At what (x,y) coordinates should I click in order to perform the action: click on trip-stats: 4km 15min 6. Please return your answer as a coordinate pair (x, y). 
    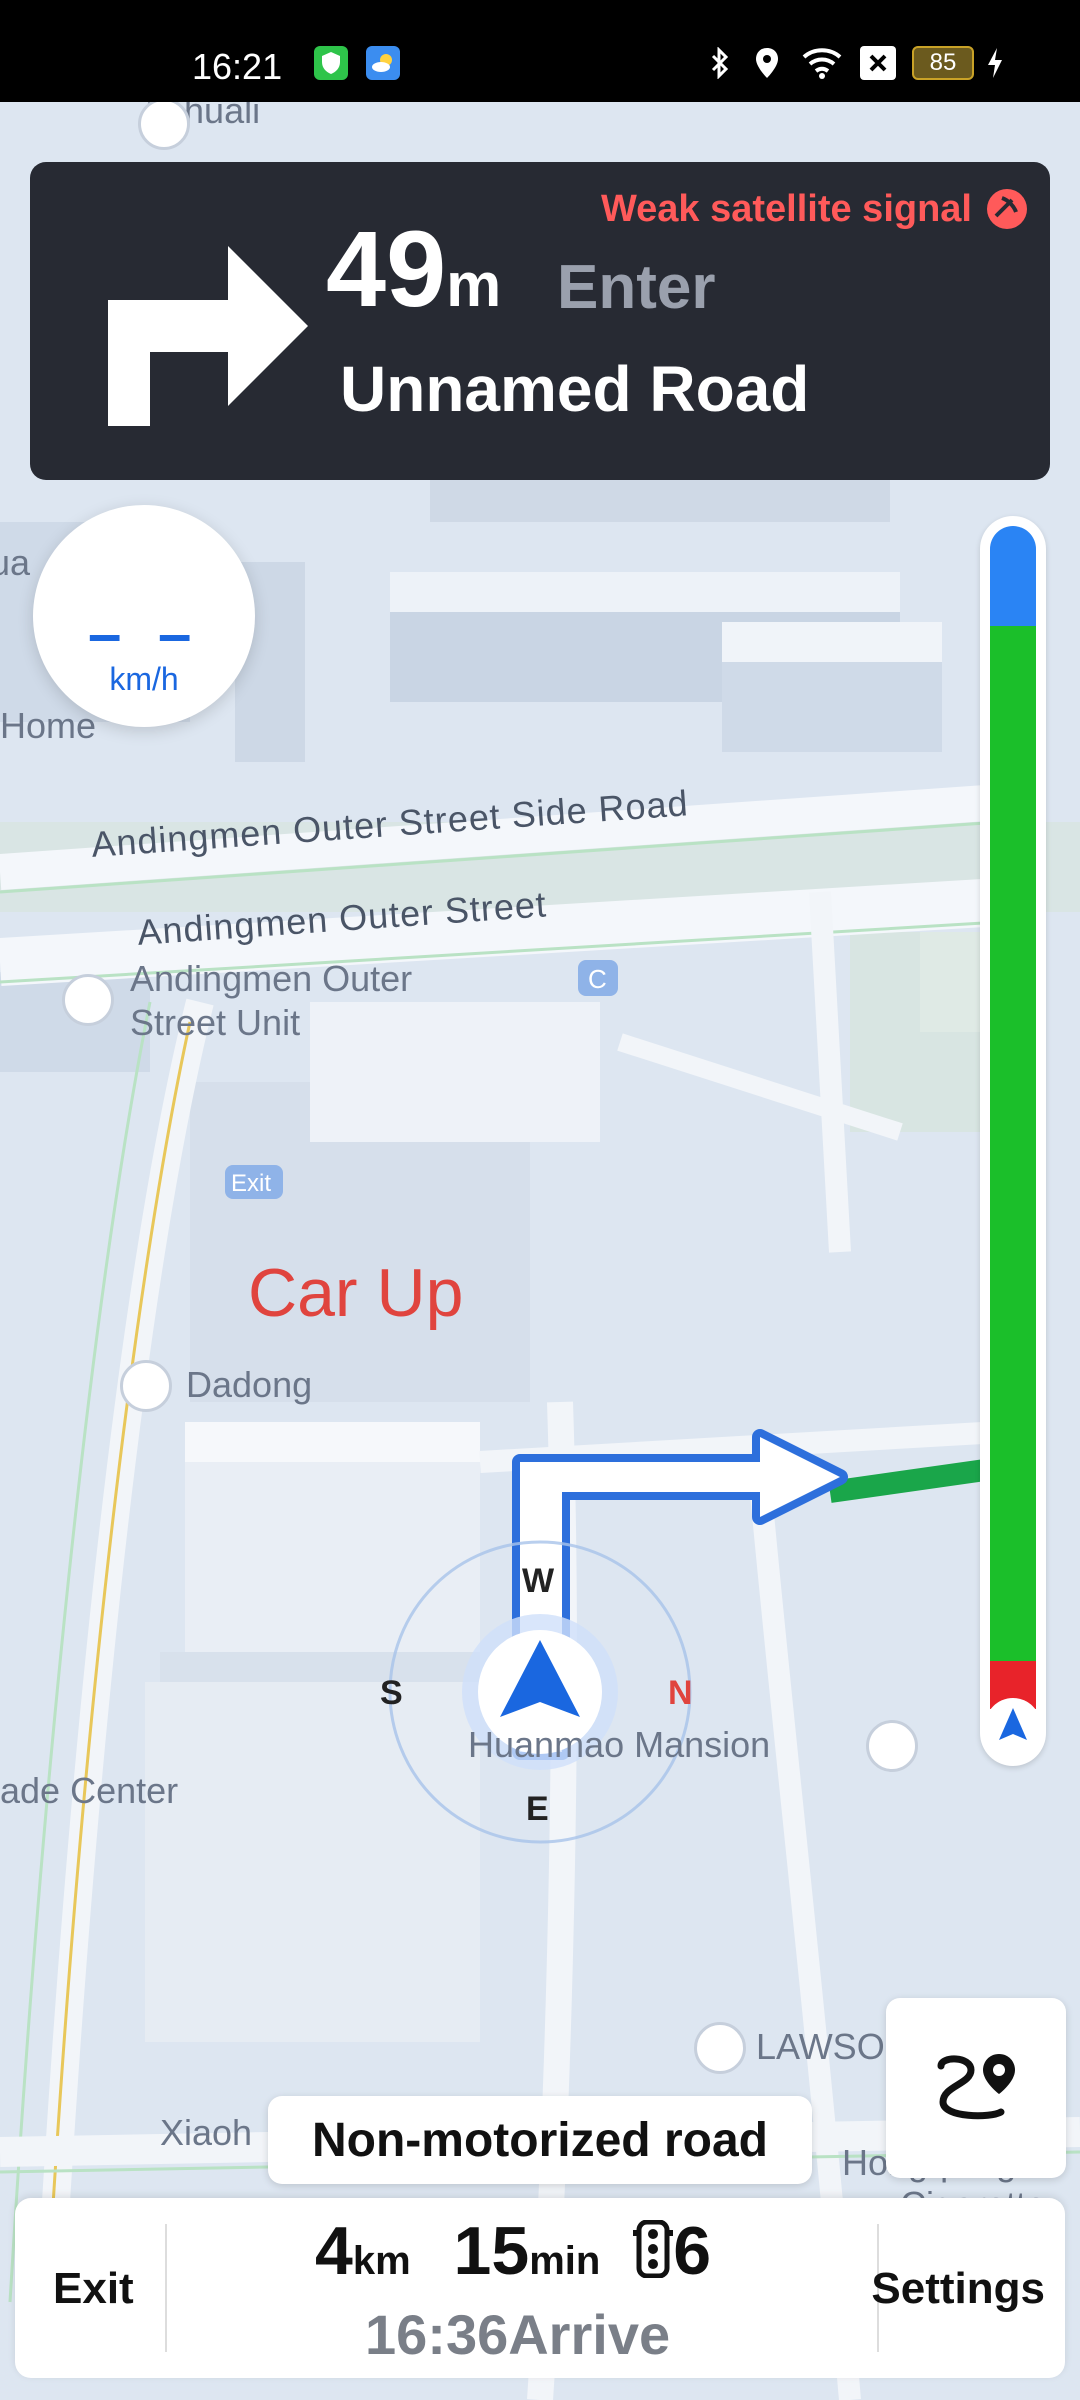
    Looking at the image, I should click on (513, 2251).